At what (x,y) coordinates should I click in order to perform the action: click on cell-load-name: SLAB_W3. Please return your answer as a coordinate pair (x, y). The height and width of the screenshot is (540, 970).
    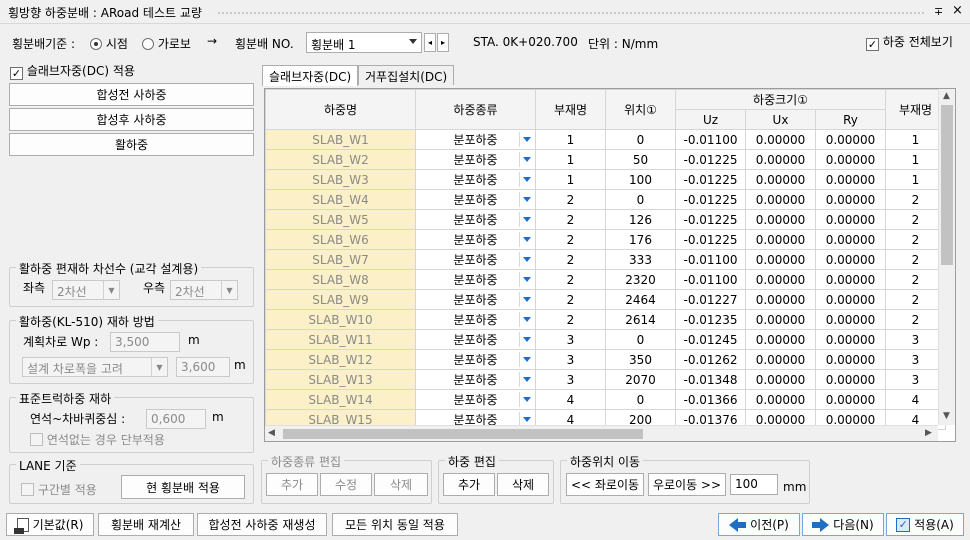
    Looking at the image, I should click on (340, 179).